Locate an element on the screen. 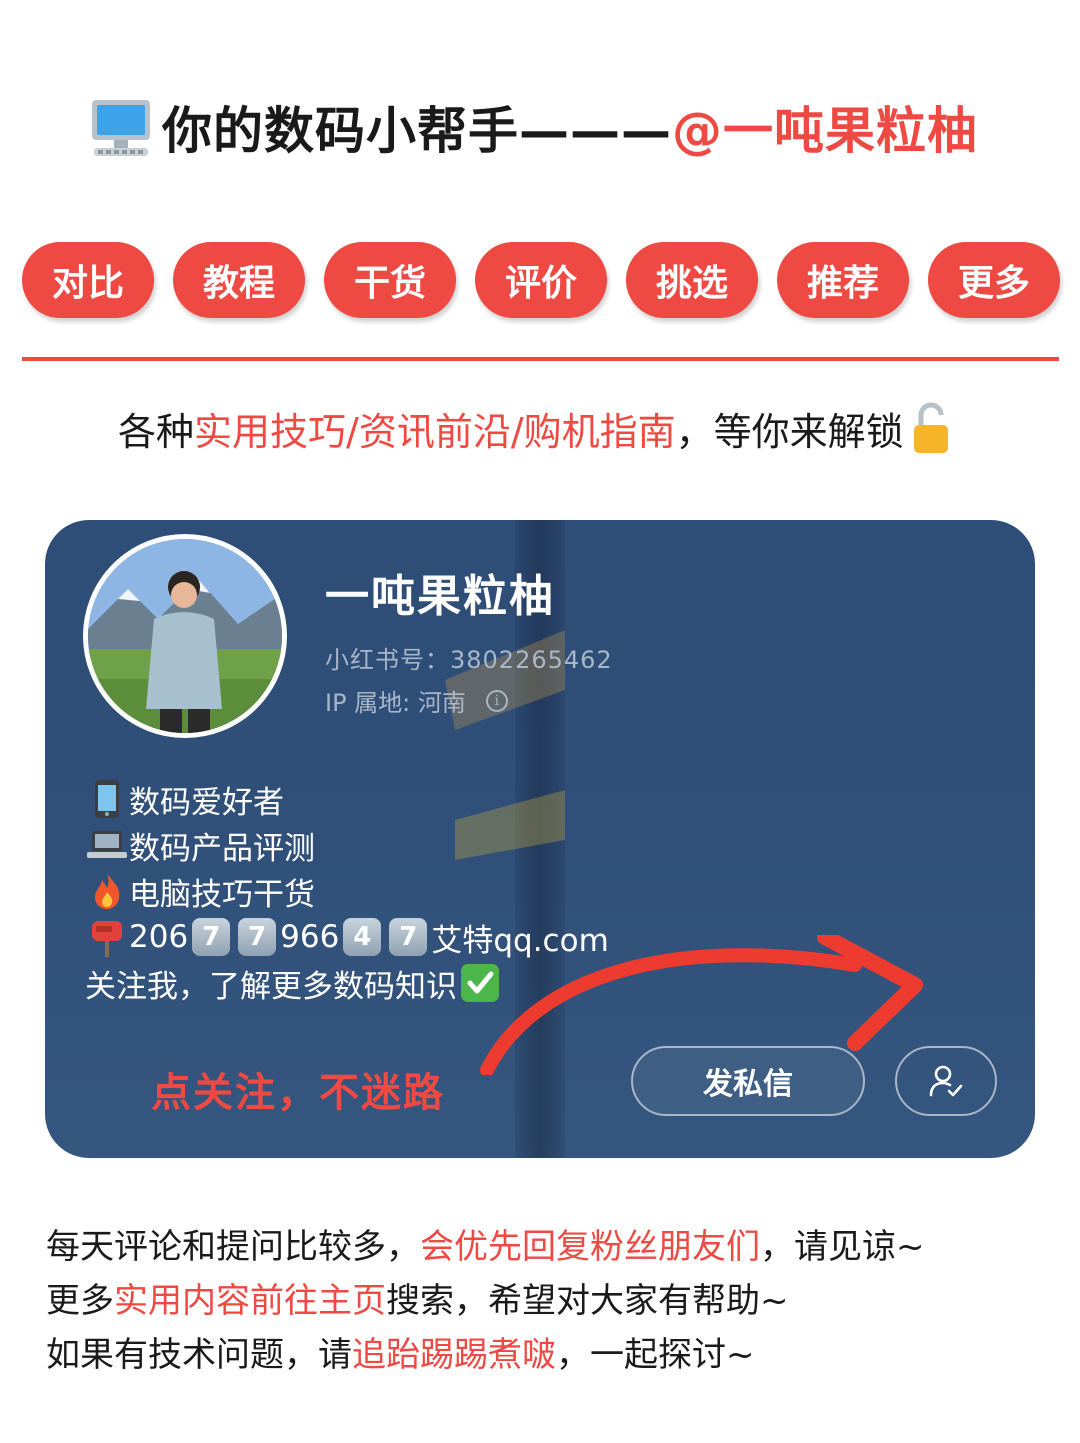 This screenshot has height=1443, width=1080. tag-choose: 挑选 is located at coordinates (692, 280).